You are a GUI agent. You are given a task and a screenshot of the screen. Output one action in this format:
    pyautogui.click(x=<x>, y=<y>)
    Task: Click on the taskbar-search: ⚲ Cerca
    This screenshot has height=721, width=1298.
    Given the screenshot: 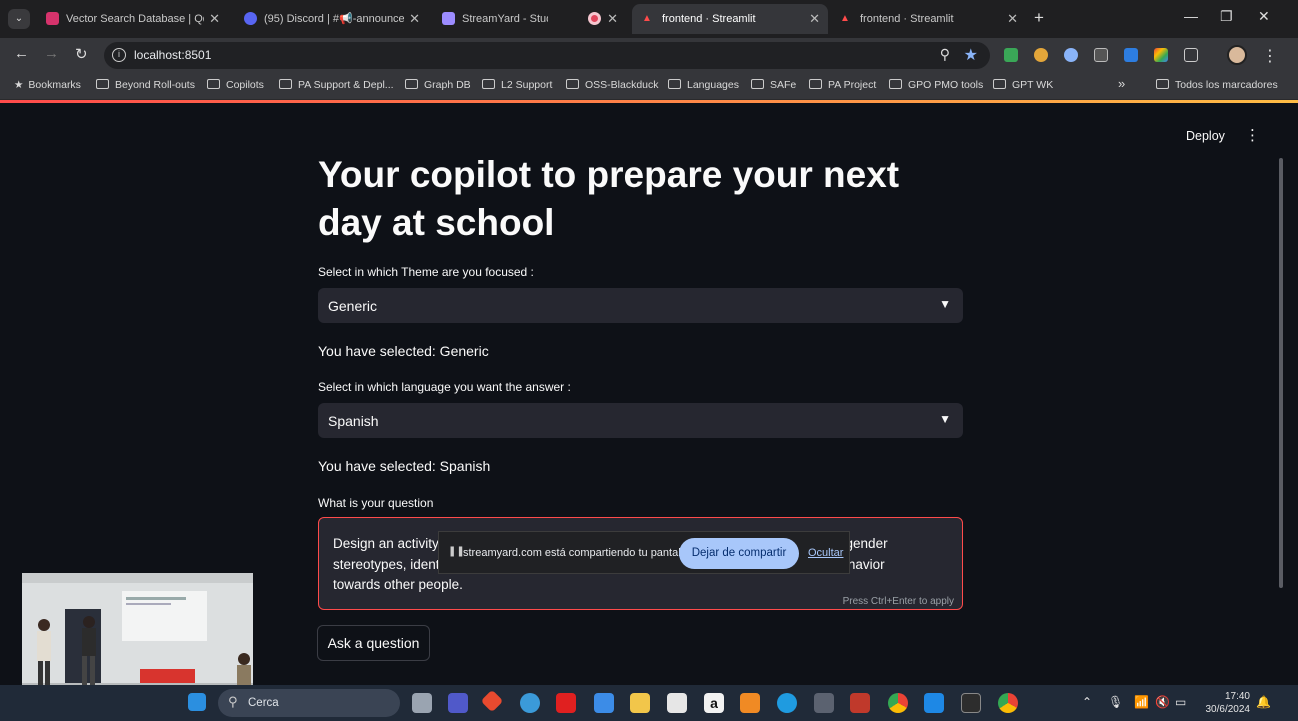 What is the action you would take?
    pyautogui.click(x=309, y=703)
    